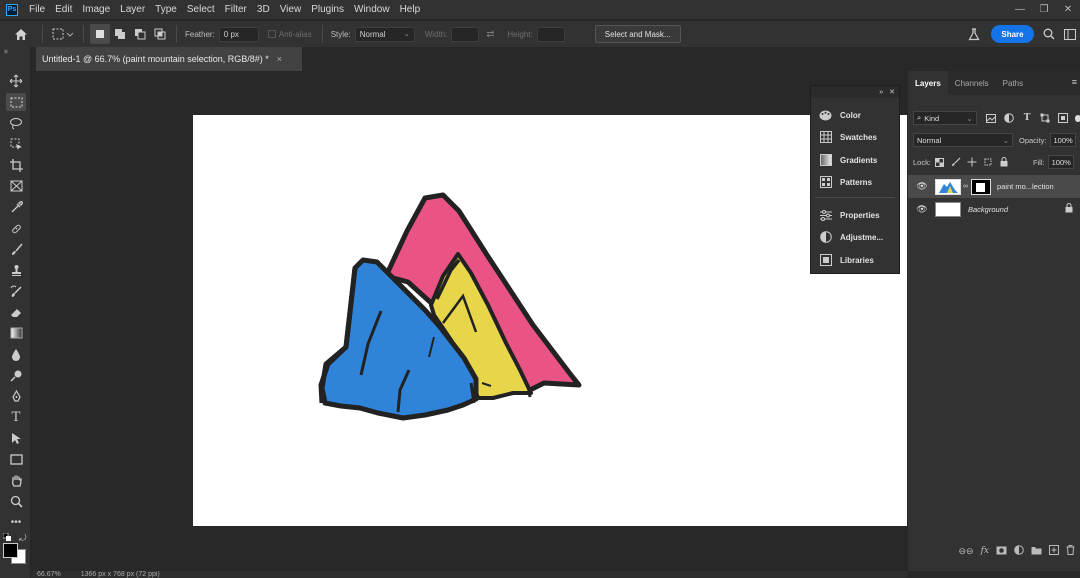 The width and height of the screenshot is (1080, 578). I want to click on close-dock-icon: ✕, so click(892, 92).